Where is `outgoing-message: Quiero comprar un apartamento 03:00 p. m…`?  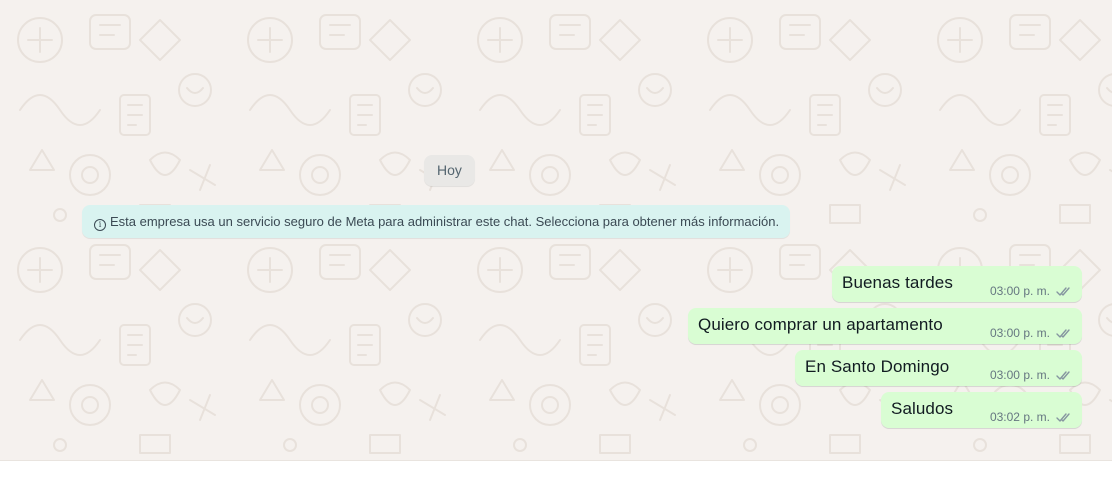
outgoing-message: Quiero comprar un apartamento 03:00 p. m… is located at coordinates (885, 326).